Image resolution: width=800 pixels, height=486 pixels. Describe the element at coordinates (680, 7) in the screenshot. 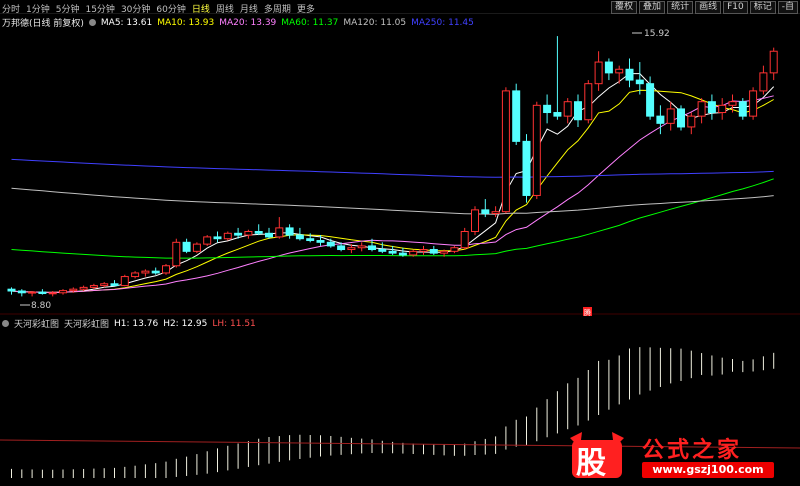

I see `tool-button: 统计` at that location.